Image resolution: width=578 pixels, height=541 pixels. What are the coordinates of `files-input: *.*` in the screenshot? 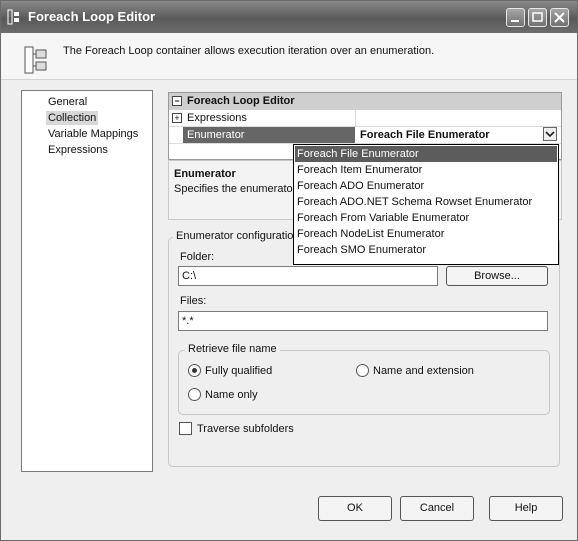 It's located at (363, 321).